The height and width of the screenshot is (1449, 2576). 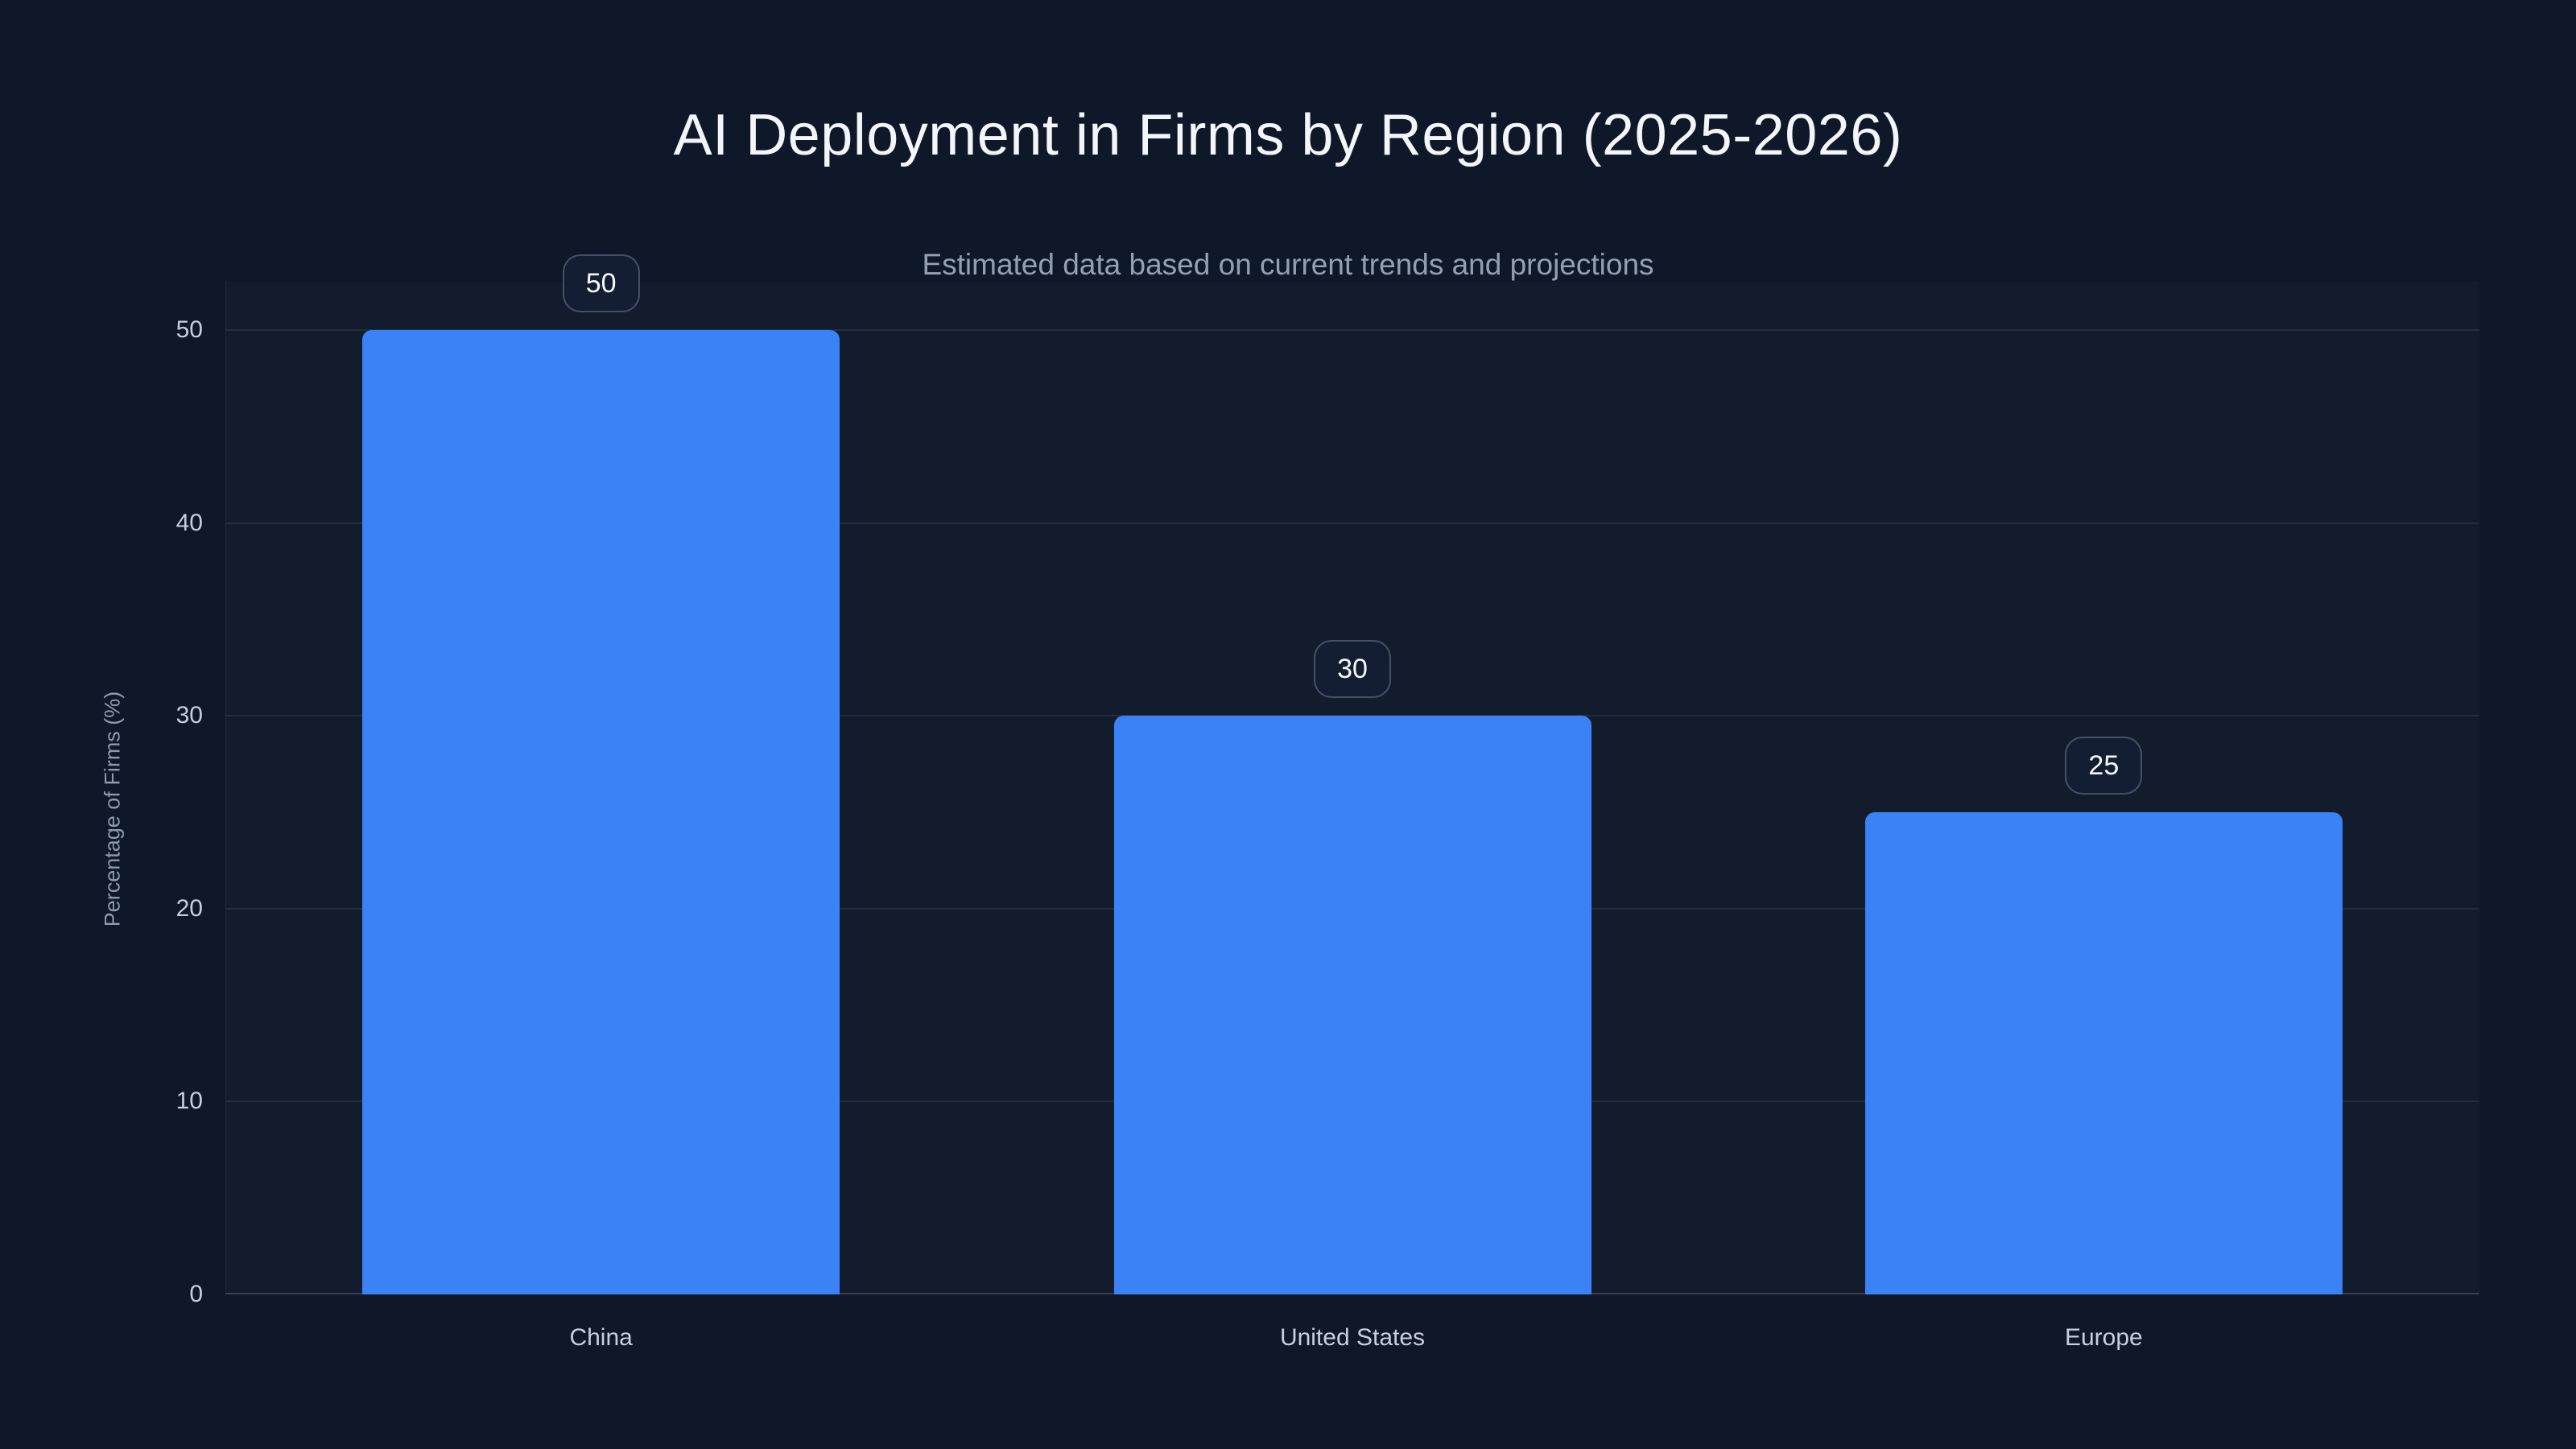 I want to click on value-badge-united-states: 30, so click(x=1352, y=669).